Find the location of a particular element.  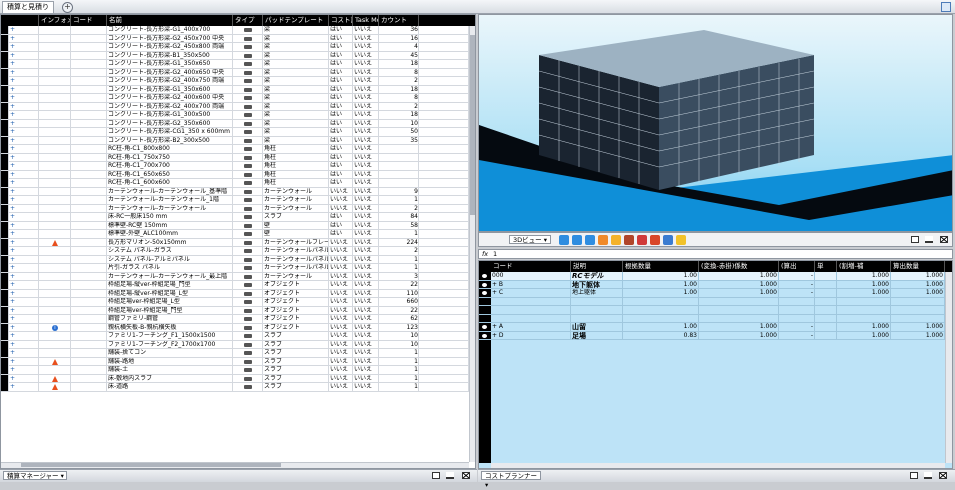

table-row: + 床-敷地内スラブ スラブ いいえ いいえ 1 is located at coordinates (235, 378).